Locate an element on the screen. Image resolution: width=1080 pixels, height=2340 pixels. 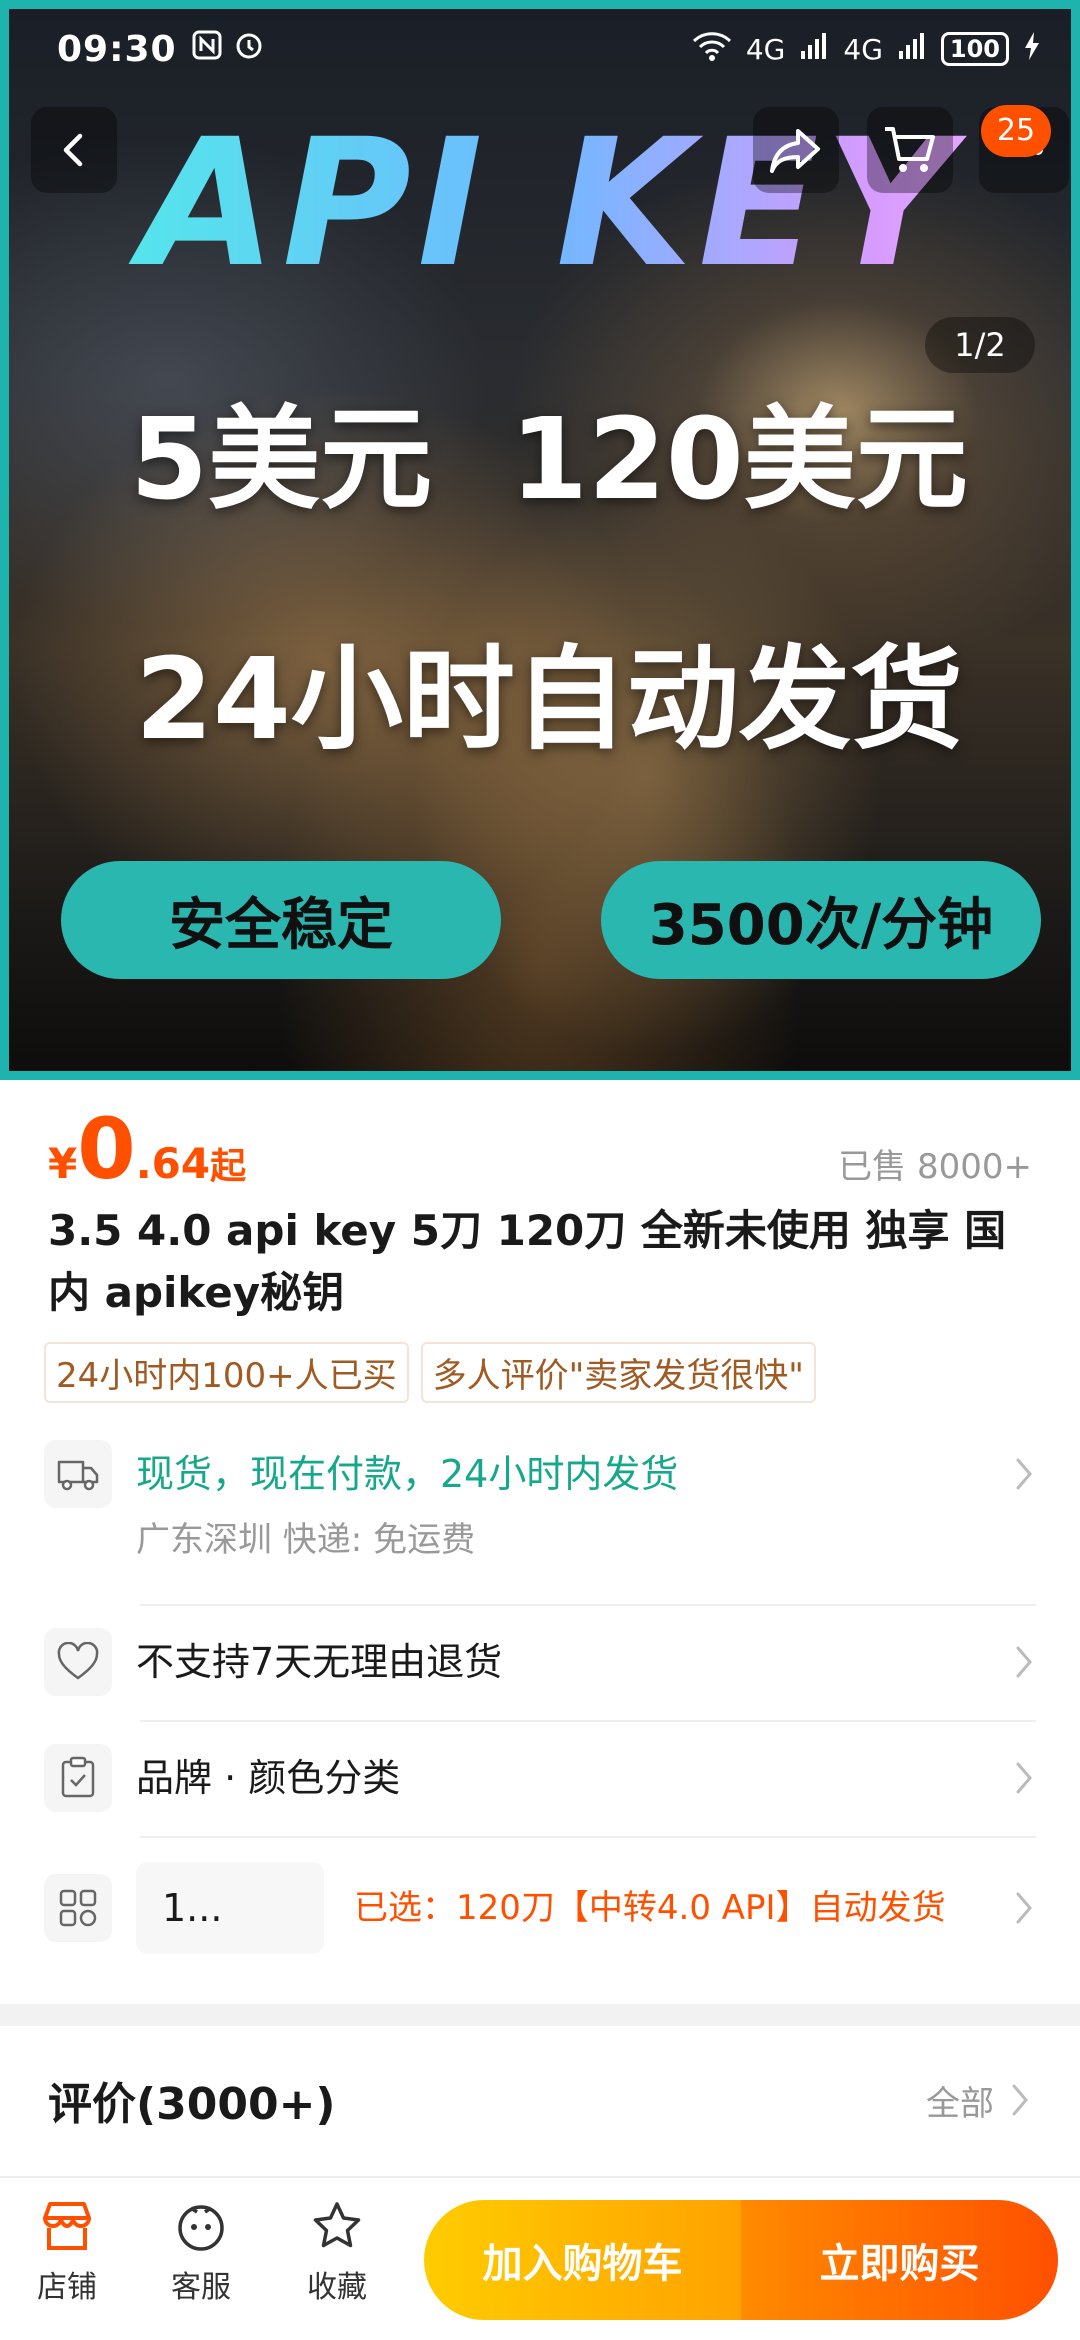
status-right-icons: 4G 4G 100 is located at coordinates (866, 49).